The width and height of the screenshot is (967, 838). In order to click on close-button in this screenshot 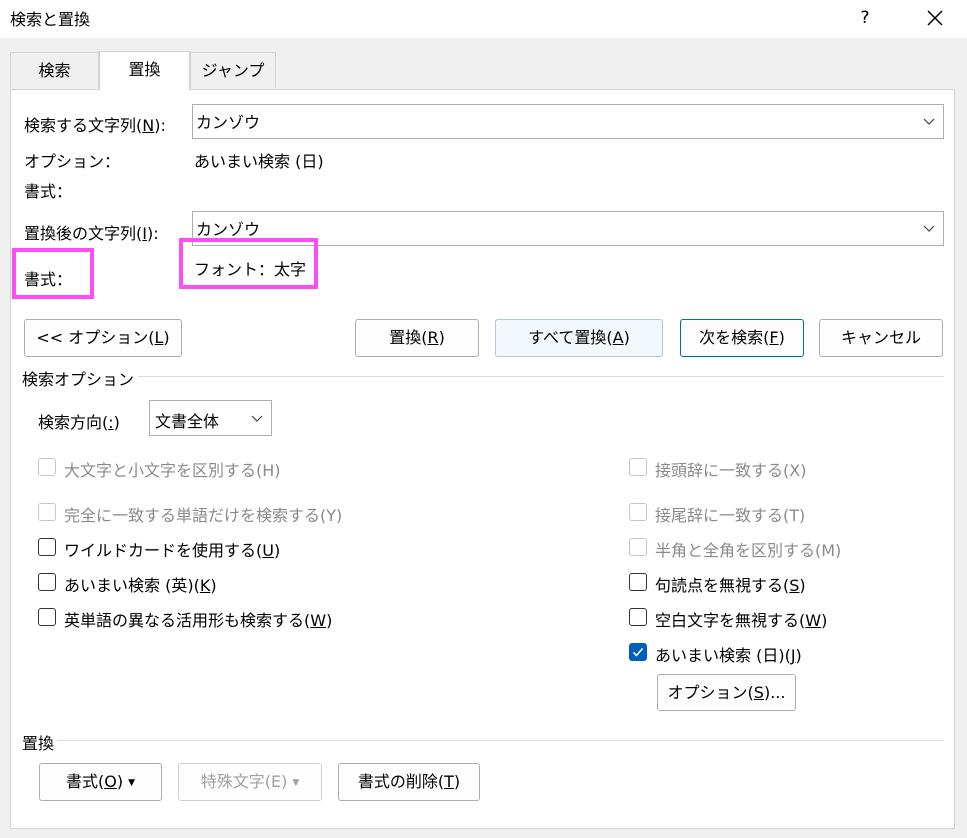, I will do `click(935, 18)`.